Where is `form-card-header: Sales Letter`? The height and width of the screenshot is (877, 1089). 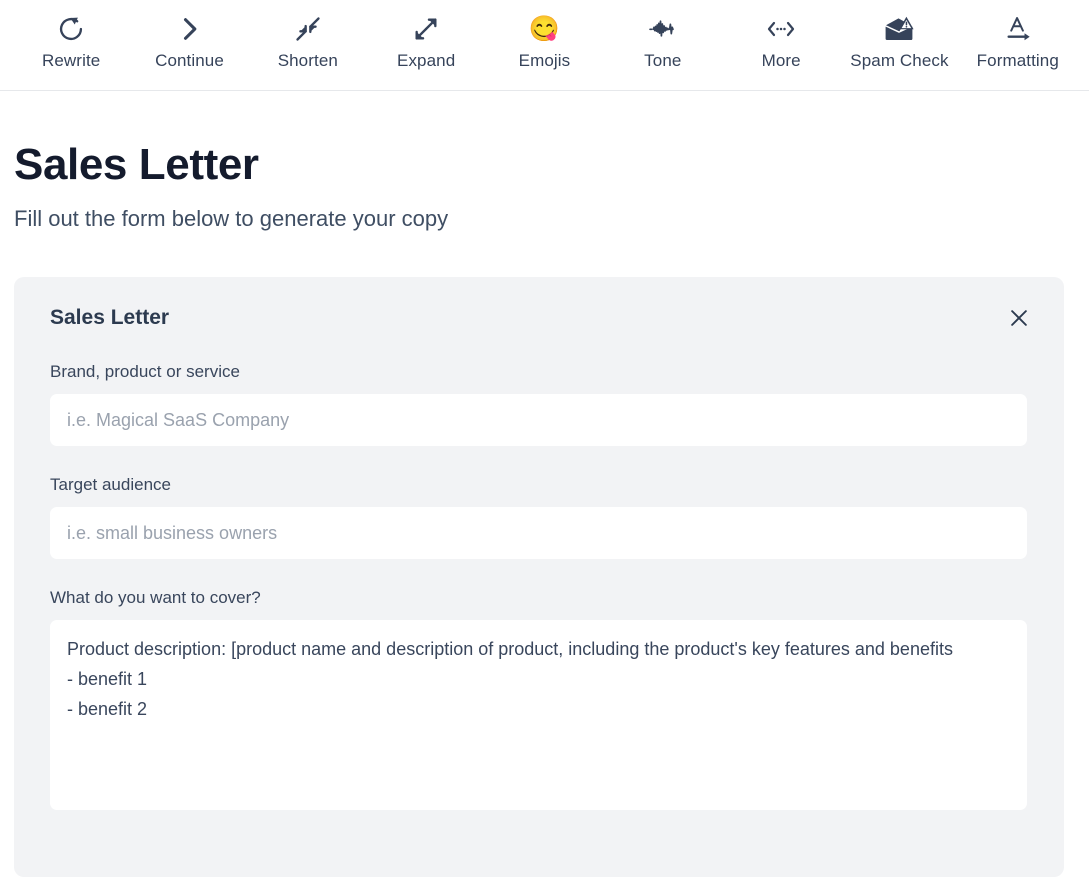 form-card-header: Sales Letter is located at coordinates (545, 318).